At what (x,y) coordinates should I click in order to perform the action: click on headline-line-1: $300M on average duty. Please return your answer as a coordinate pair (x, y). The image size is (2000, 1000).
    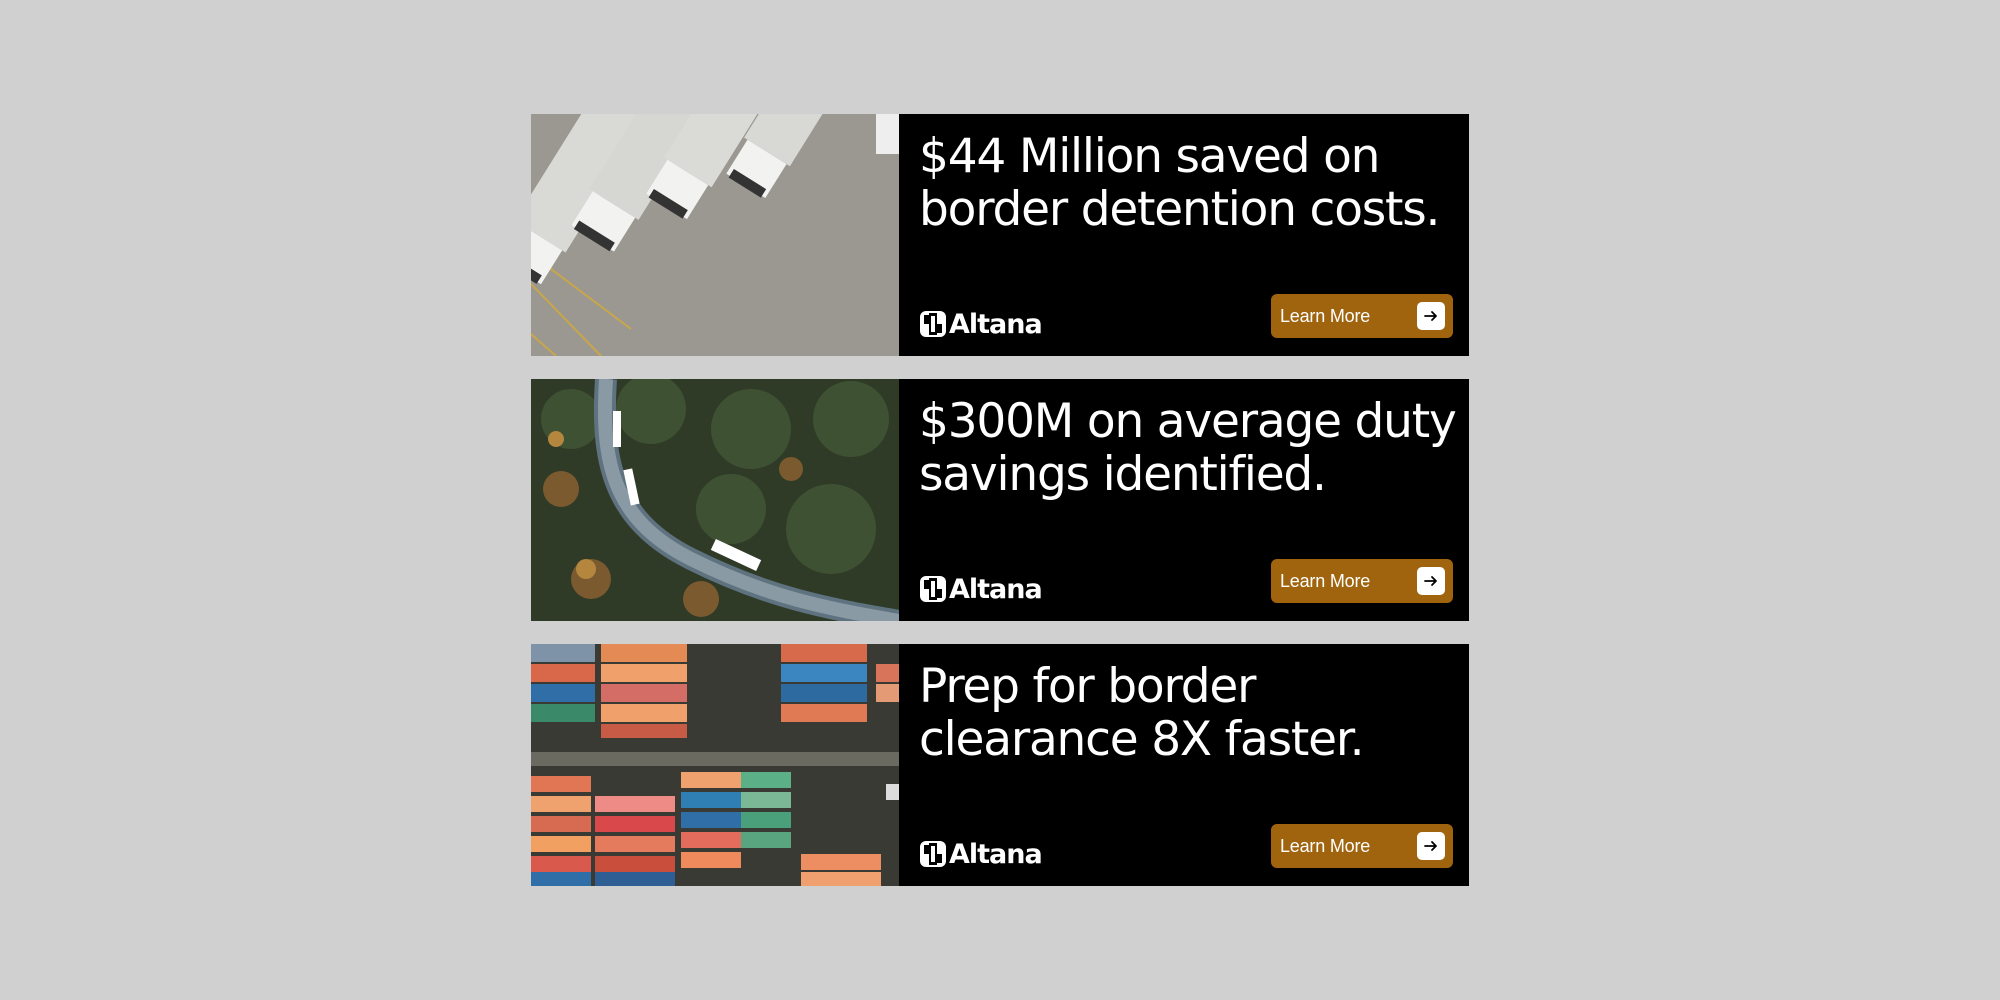
    Looking at the image, I should click on (1188, 421).